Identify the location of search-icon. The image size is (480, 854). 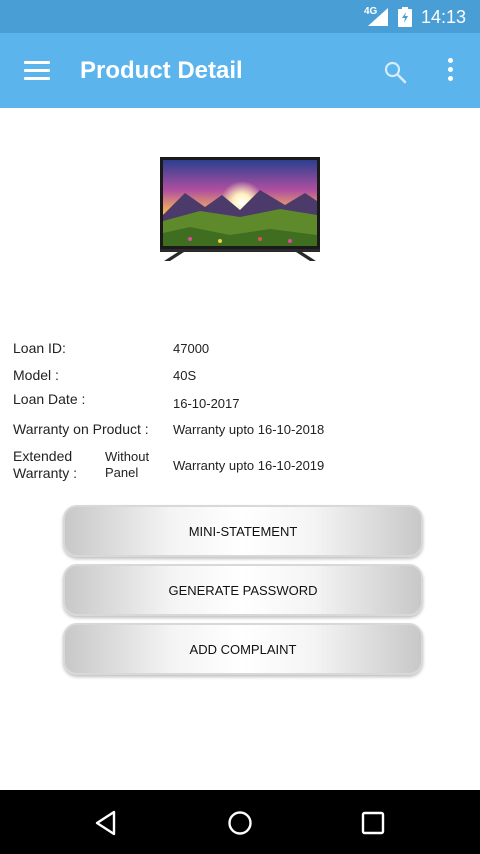
(395, 72).